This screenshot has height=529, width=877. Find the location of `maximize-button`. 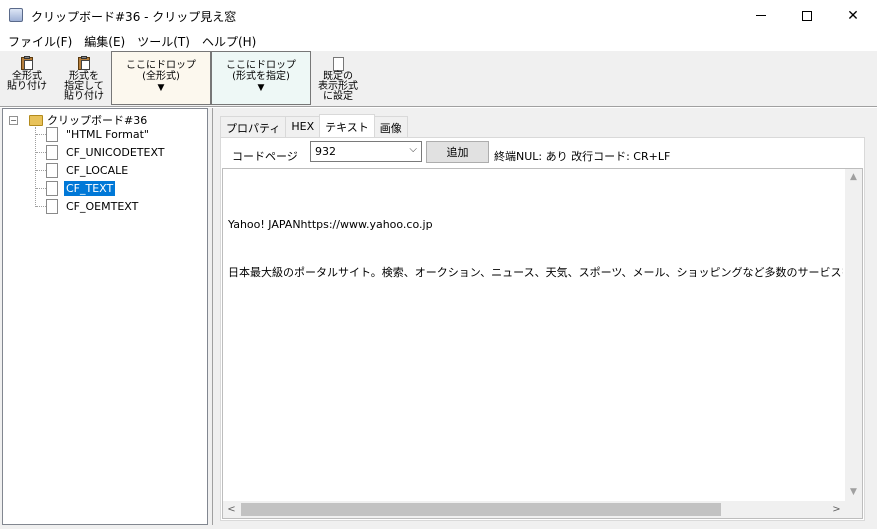

maximize-button is located at coordinates (807, 15).